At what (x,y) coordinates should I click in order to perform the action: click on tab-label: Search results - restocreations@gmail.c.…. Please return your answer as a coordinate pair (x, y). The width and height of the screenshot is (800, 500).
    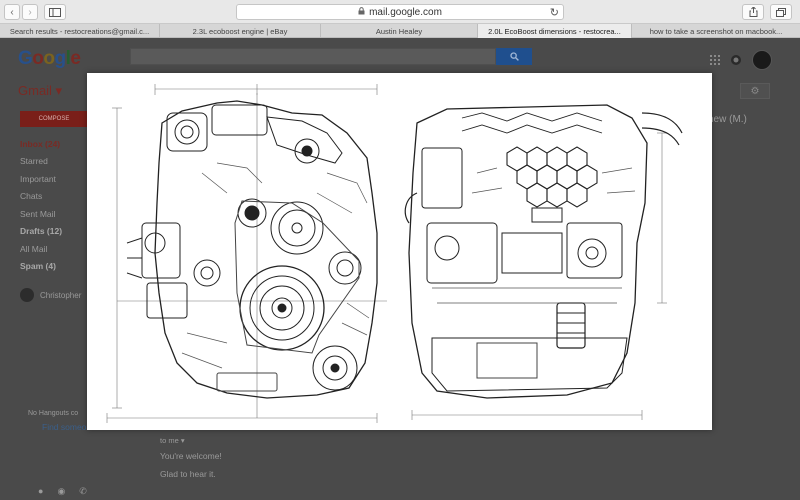
    Looking at the image, I should click on (79, 31).